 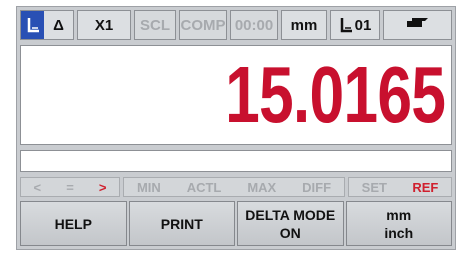 What do you see at coordinates (148, 187) in the screenshot?
I see `indicator-min: MIN` at bounding box center [148, 187].